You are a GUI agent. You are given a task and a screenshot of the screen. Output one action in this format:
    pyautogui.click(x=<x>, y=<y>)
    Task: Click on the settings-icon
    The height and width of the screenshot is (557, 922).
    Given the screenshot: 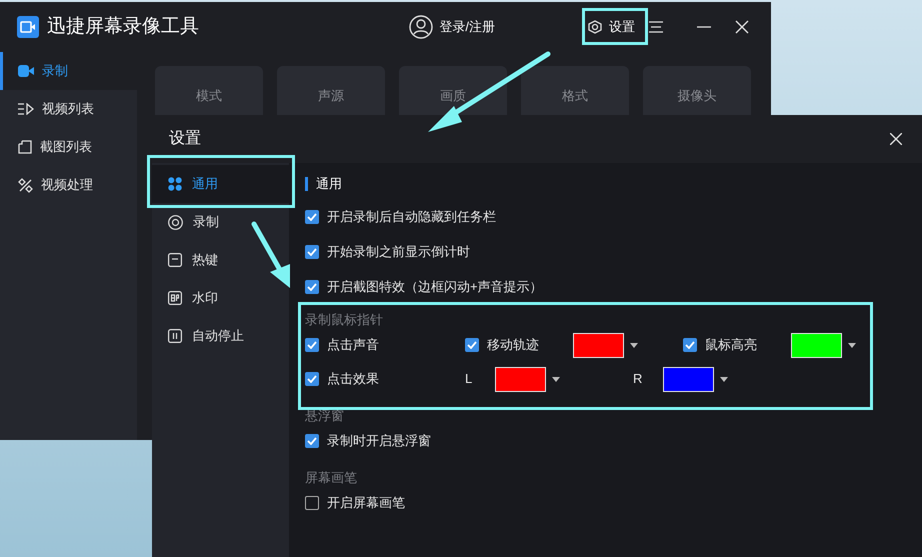 What is the action you would take?
    pyautogui.click(x=595, y=27)
    